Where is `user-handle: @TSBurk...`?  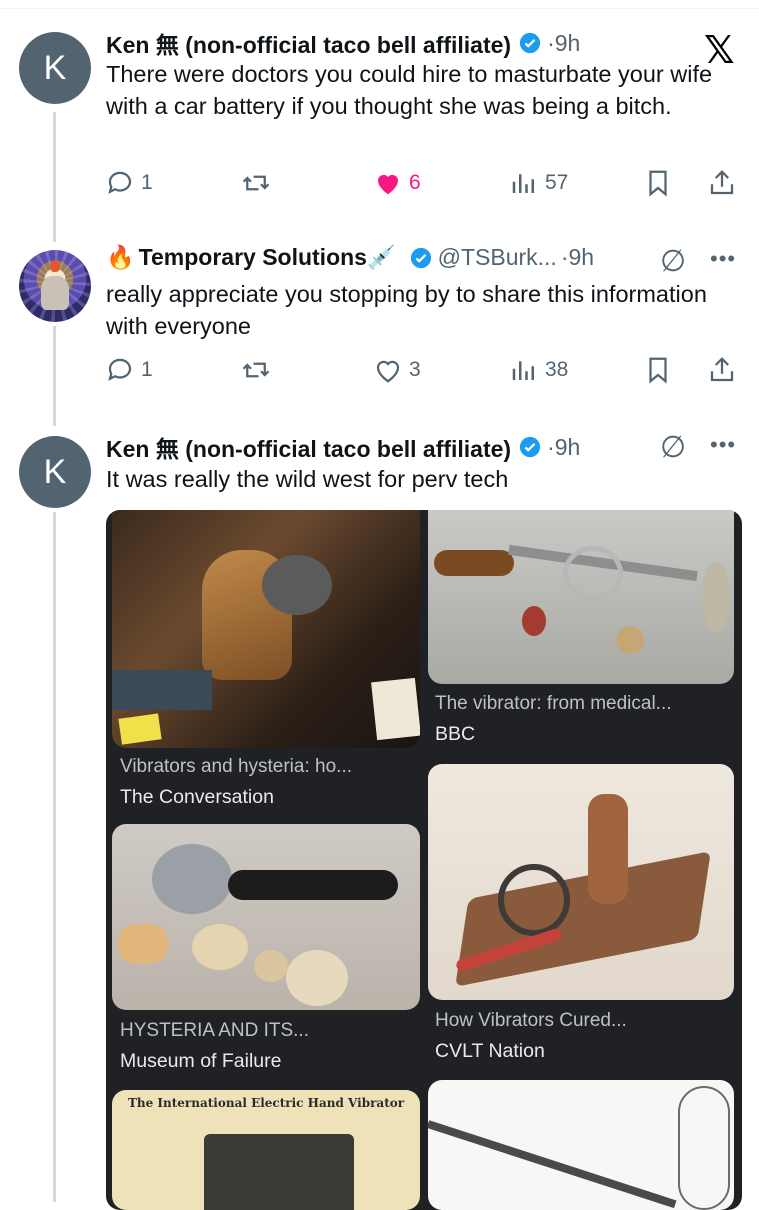
user-handle: @TSBurk... is located at coordinates (497, 257).